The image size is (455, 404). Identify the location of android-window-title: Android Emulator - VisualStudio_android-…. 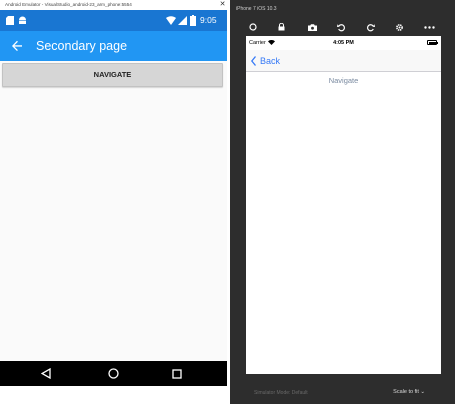
(68, 4).